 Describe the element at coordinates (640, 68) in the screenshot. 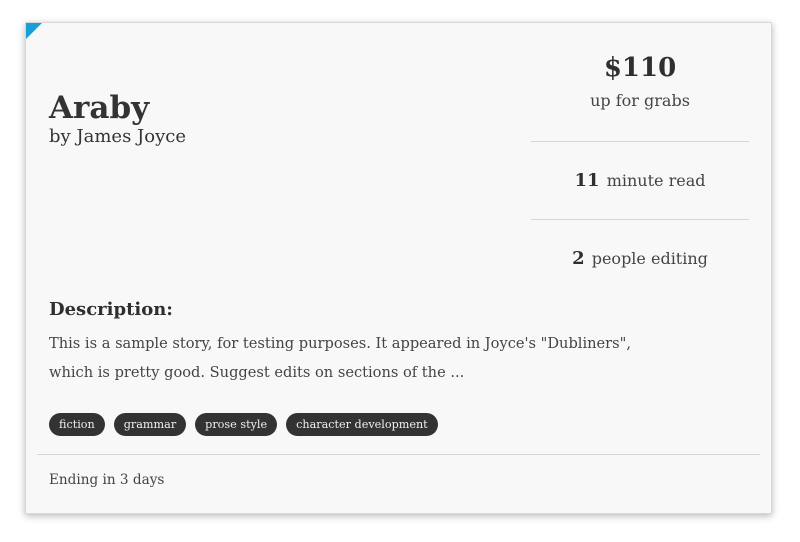

I see `reward-amount: $110` at that location.